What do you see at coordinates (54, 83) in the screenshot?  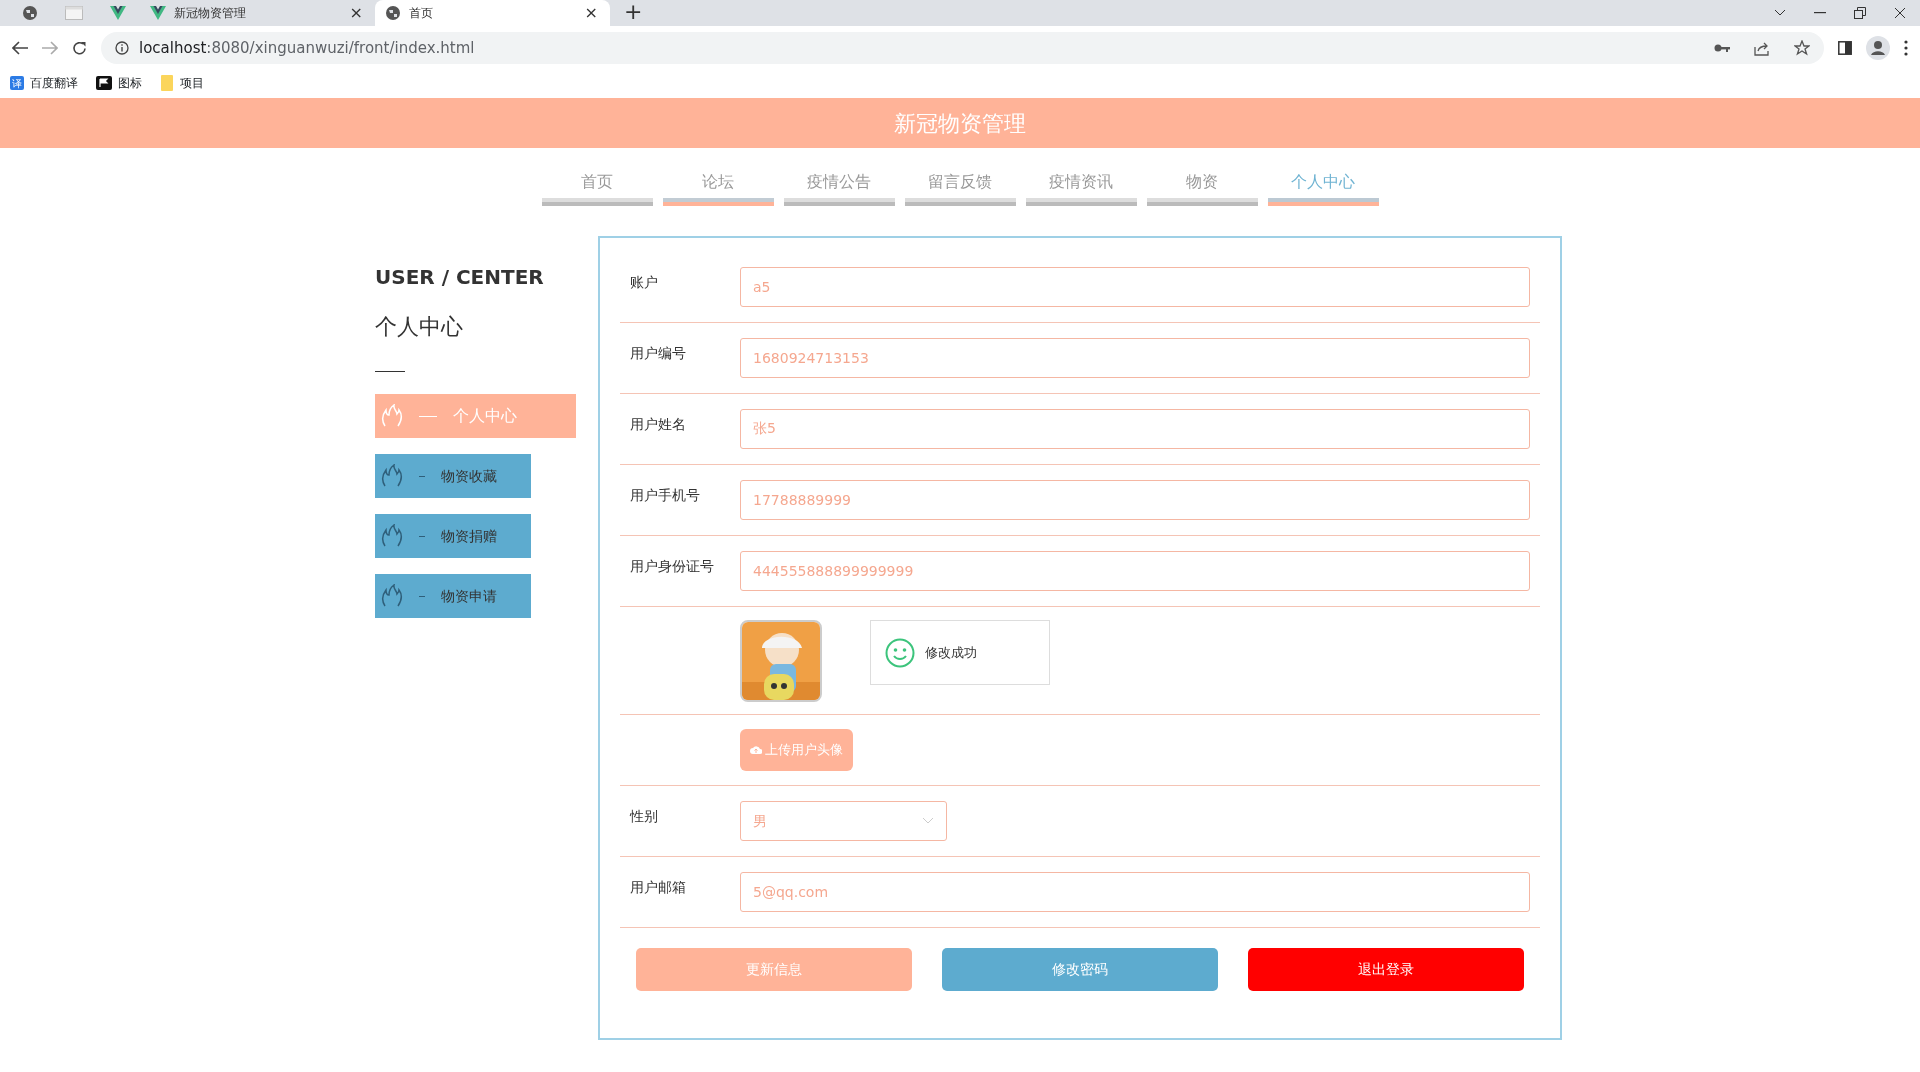 I see `bookmark-link: 百度翻译` at bounding box center [54, 83].